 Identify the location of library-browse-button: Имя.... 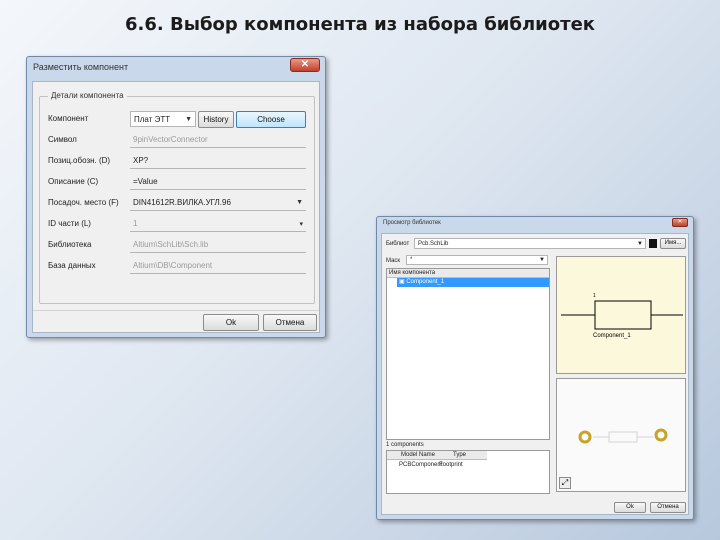
(673, 243).